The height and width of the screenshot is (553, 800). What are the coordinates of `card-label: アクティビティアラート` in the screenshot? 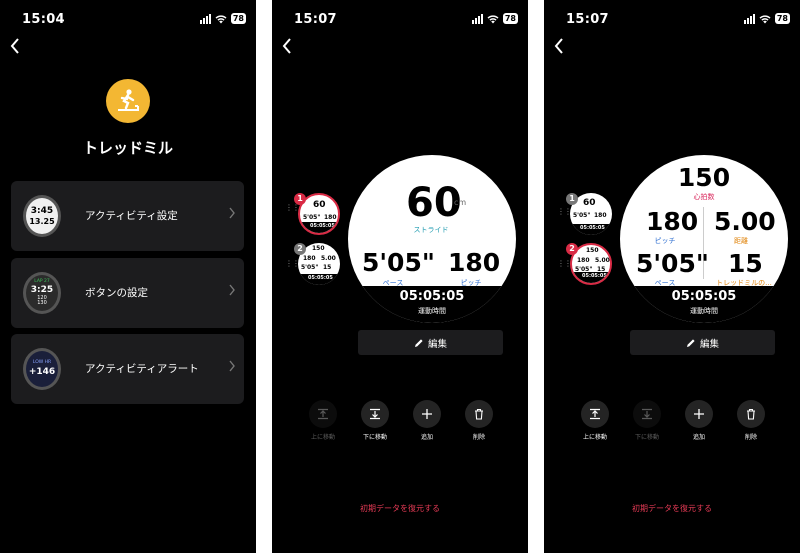 It's located at (142, 369).